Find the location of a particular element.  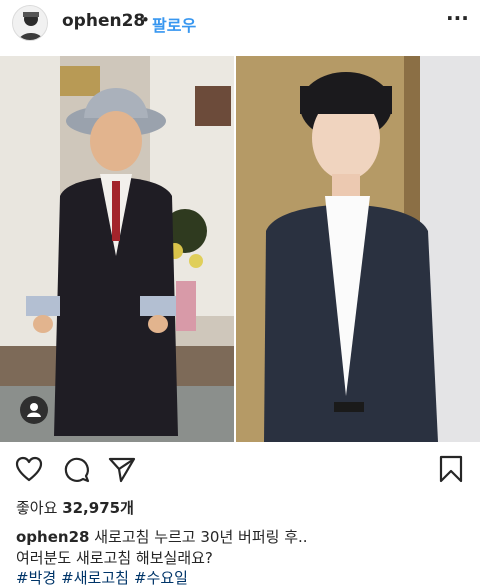

avatar-image is located at coordinates (30, 23).